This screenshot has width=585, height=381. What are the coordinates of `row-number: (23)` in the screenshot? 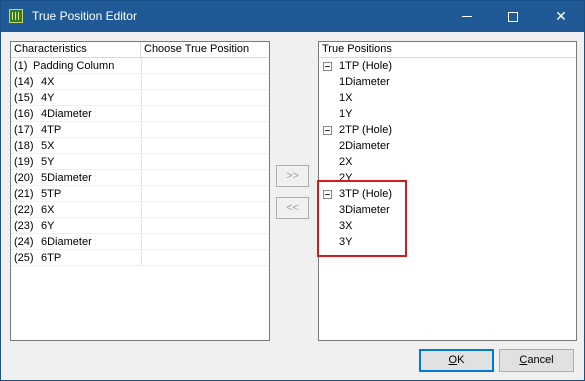 It's located at (24, 226).